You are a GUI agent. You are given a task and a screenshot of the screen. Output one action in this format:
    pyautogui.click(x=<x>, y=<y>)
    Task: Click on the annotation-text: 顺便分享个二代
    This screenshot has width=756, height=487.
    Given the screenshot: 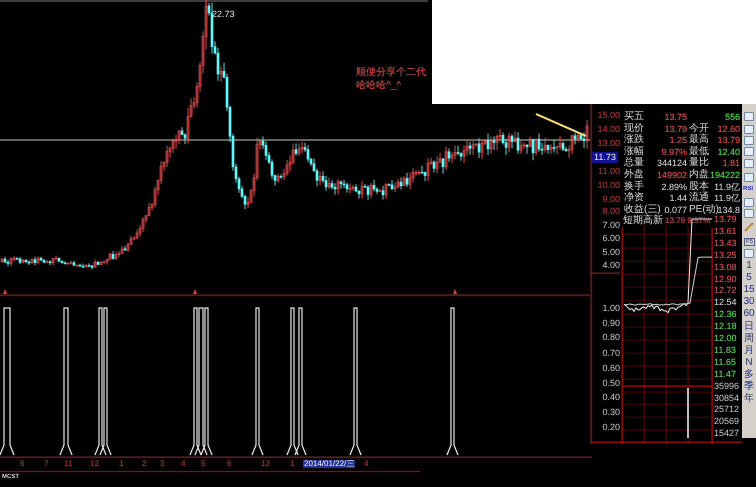 What is the action you would take?
    pyautogui.click(x=391, y=73)
    